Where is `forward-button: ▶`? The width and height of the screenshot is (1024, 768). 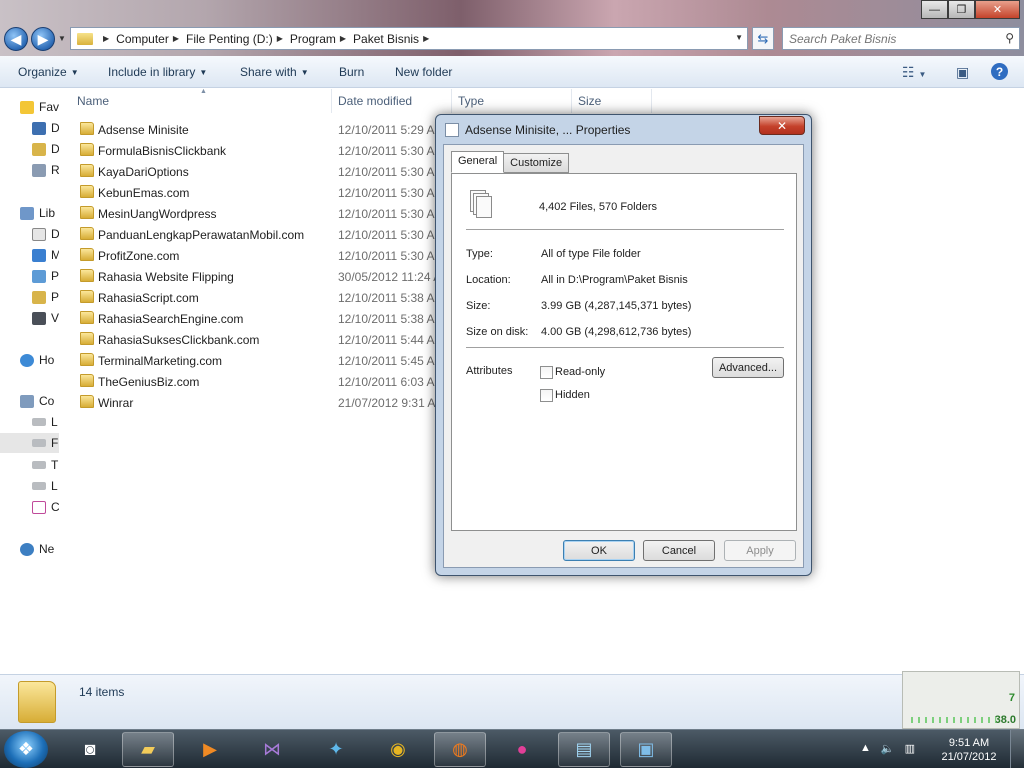 forward-button: ▶ is located at coordinates (43, 39).